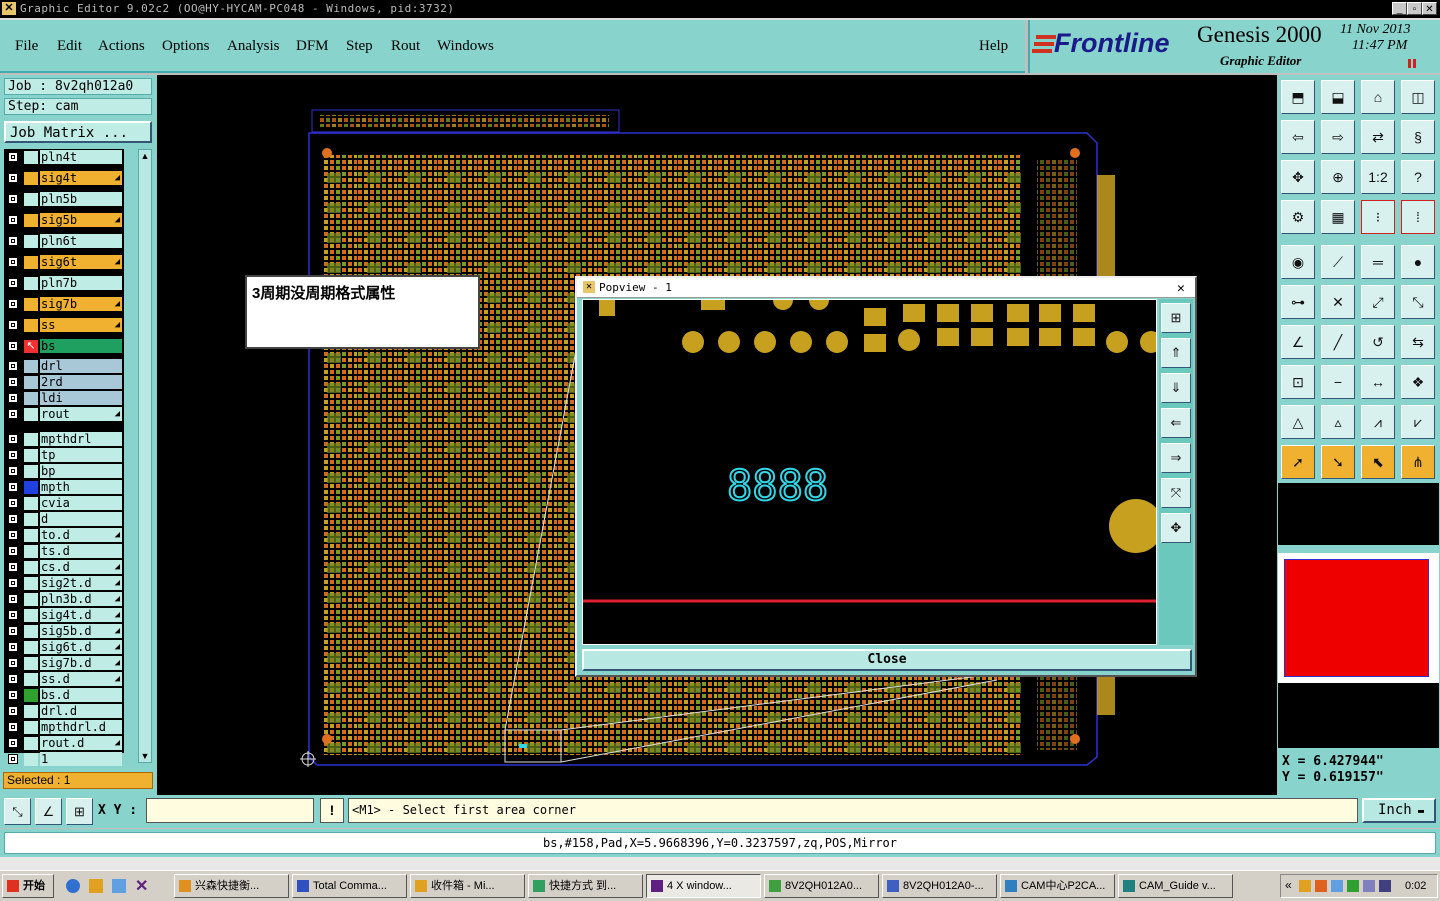 Image resolution: width=1440 pixels, height=901 pixels. I want to click on layer-name: sig4t.d ◢, so click(81, 615).